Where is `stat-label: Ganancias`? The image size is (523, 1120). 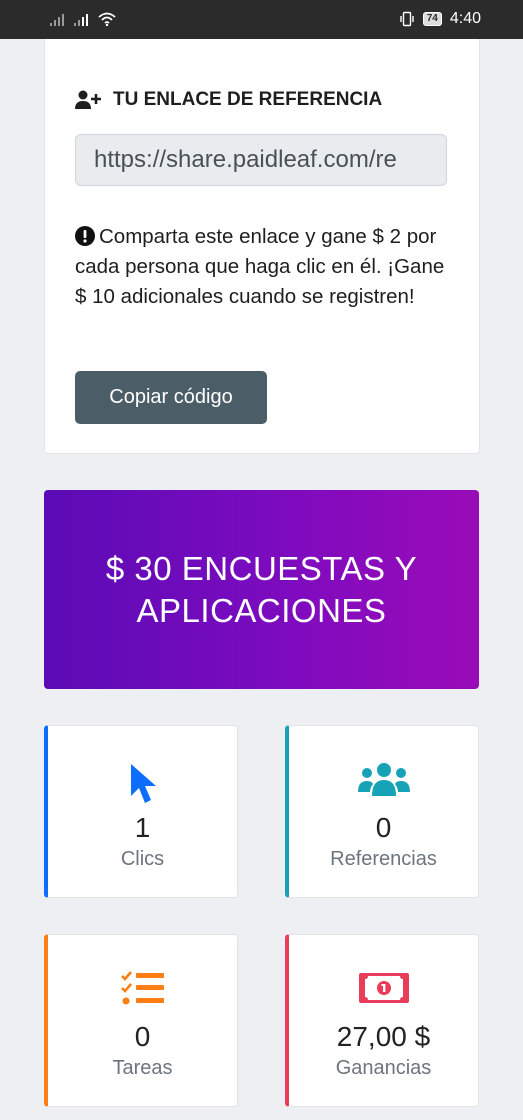 stat-label: Ganancias is located at coordinates (383, 1068).